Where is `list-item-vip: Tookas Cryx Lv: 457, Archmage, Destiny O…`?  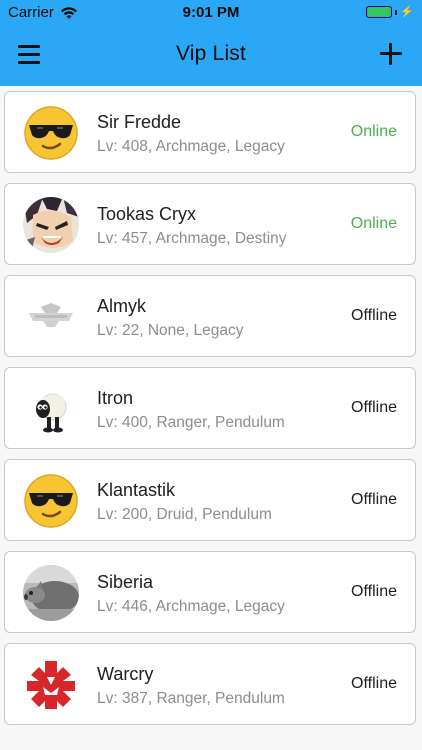 list-item-vip: Tookas Cryx Lv: 457, Archmage, Destiny O… is located at coordinates (210, 224).